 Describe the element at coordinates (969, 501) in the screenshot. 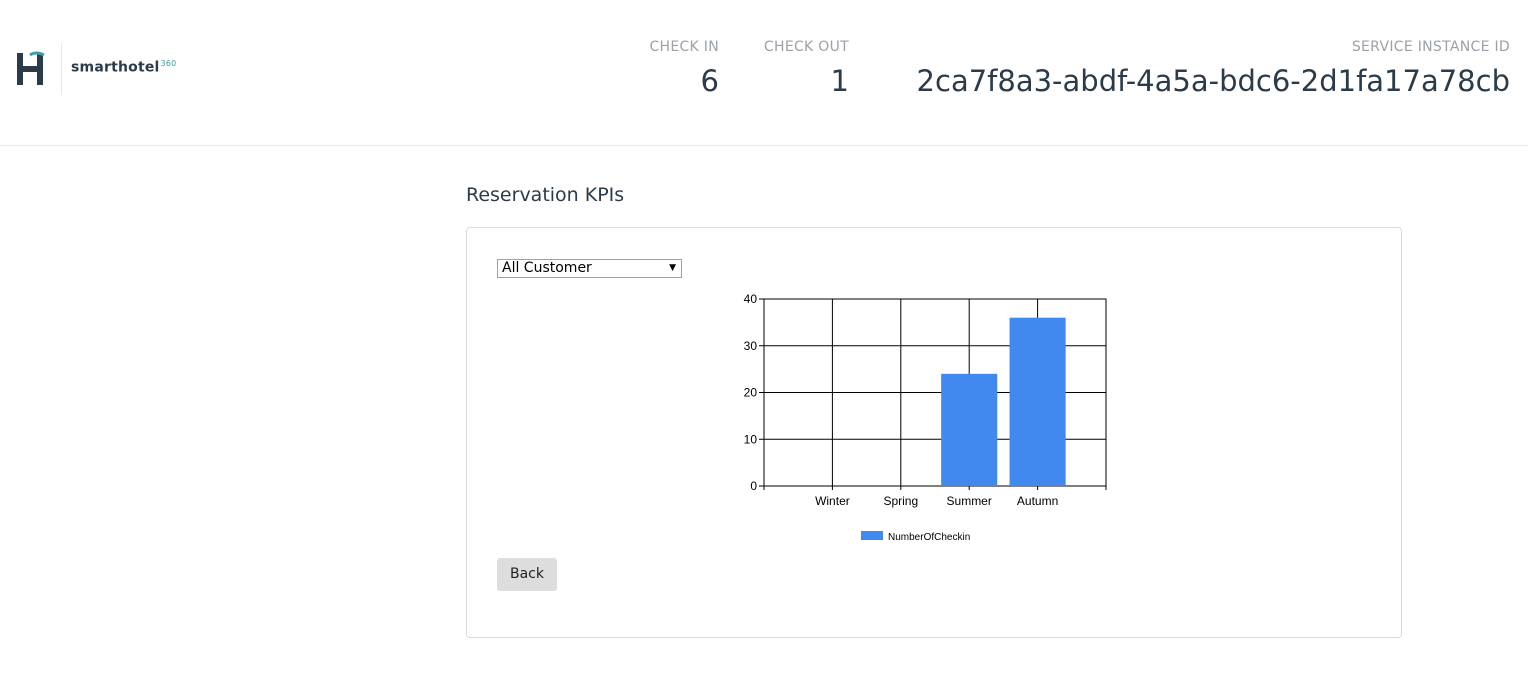

I see `x-tick-label: Summer` at that location.